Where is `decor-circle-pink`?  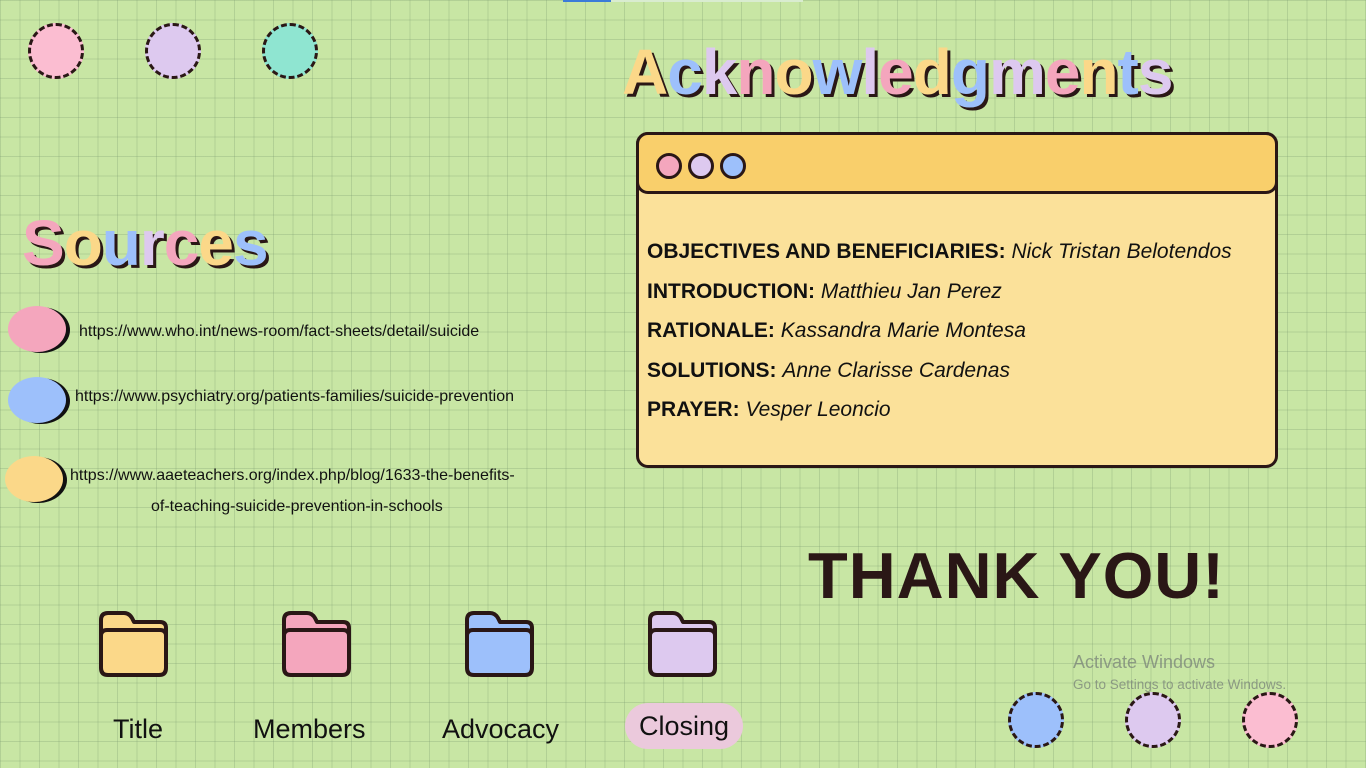 decor-circle-pink is located at coordinates (56, 51).